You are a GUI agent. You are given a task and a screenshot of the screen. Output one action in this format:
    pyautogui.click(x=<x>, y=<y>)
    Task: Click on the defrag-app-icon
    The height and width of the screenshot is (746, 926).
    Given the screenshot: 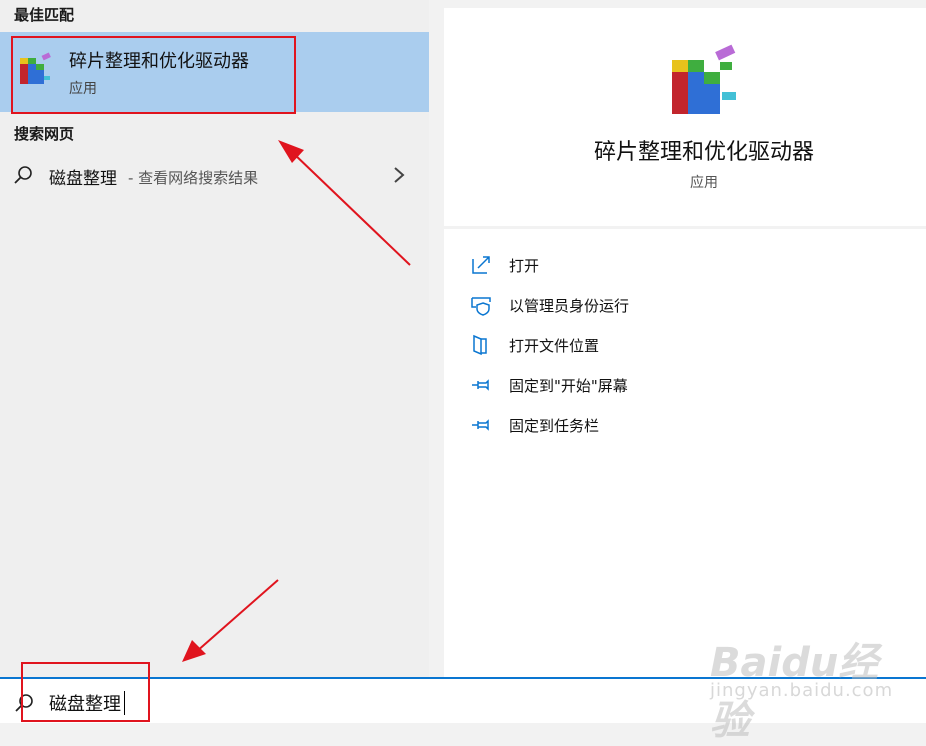 What is the action you would take?
    pyautogui.click(x=704, y=79)
    